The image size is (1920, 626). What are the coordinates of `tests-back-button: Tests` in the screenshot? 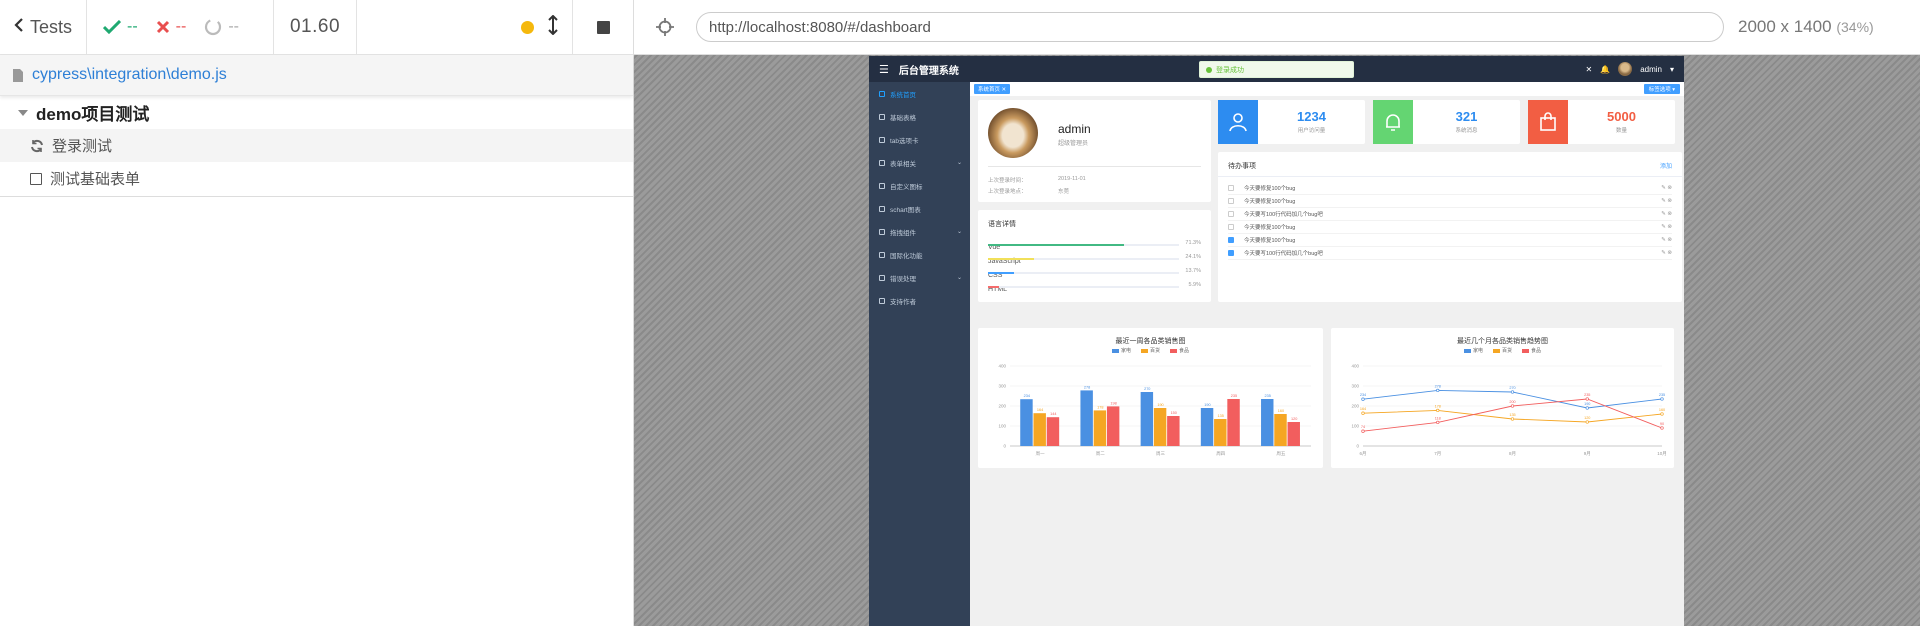 It's located at (44, 27).